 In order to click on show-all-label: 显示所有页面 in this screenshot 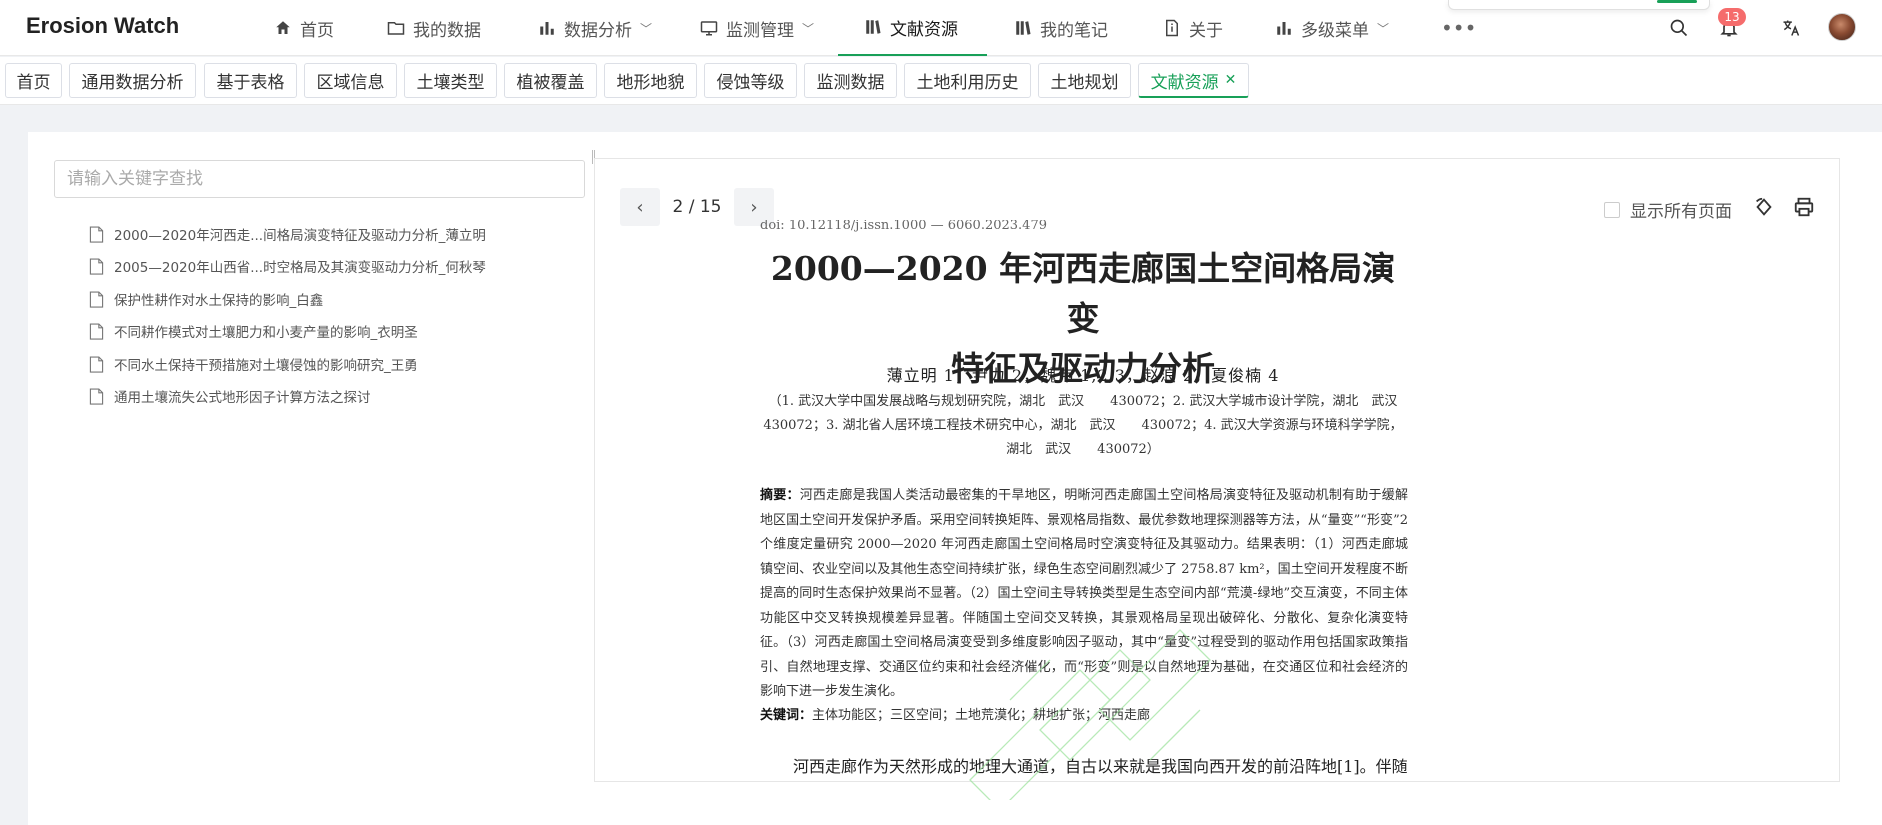, I will do `click(1681, 212)`.